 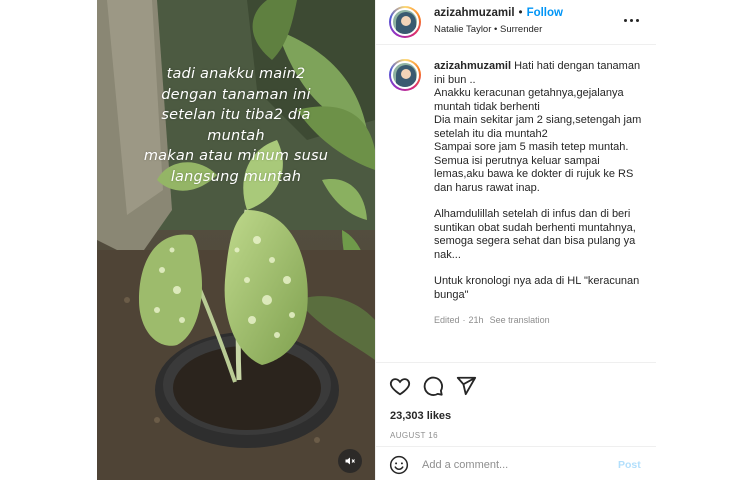 What do you see at coordinates (545, 13) in the screenshot?
I see `follow-button: Follow` at bounding box center [545, 13].